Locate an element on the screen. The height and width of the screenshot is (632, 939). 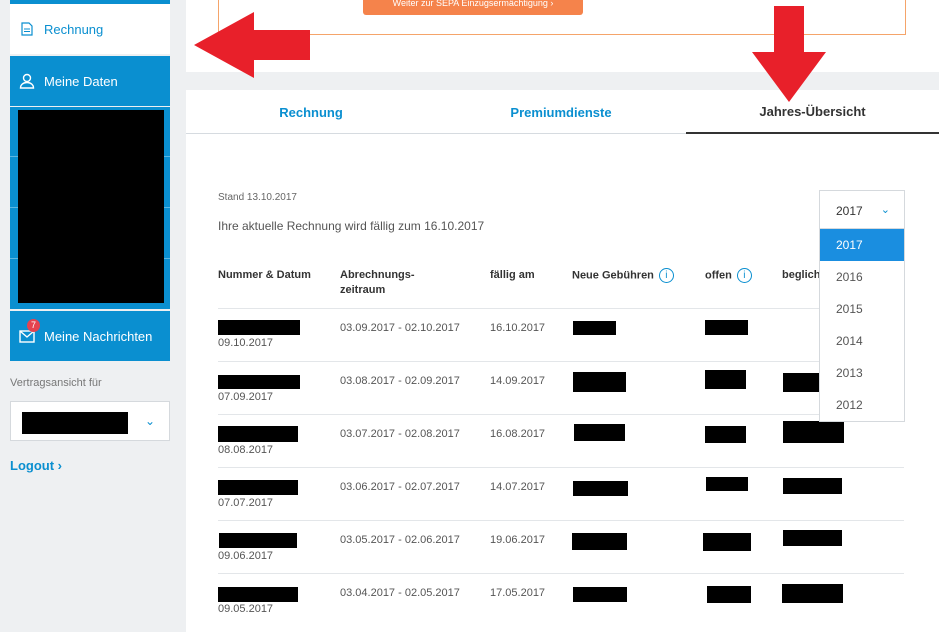
tab-rechnung: Rechnung is located at coordinates (311, 112).